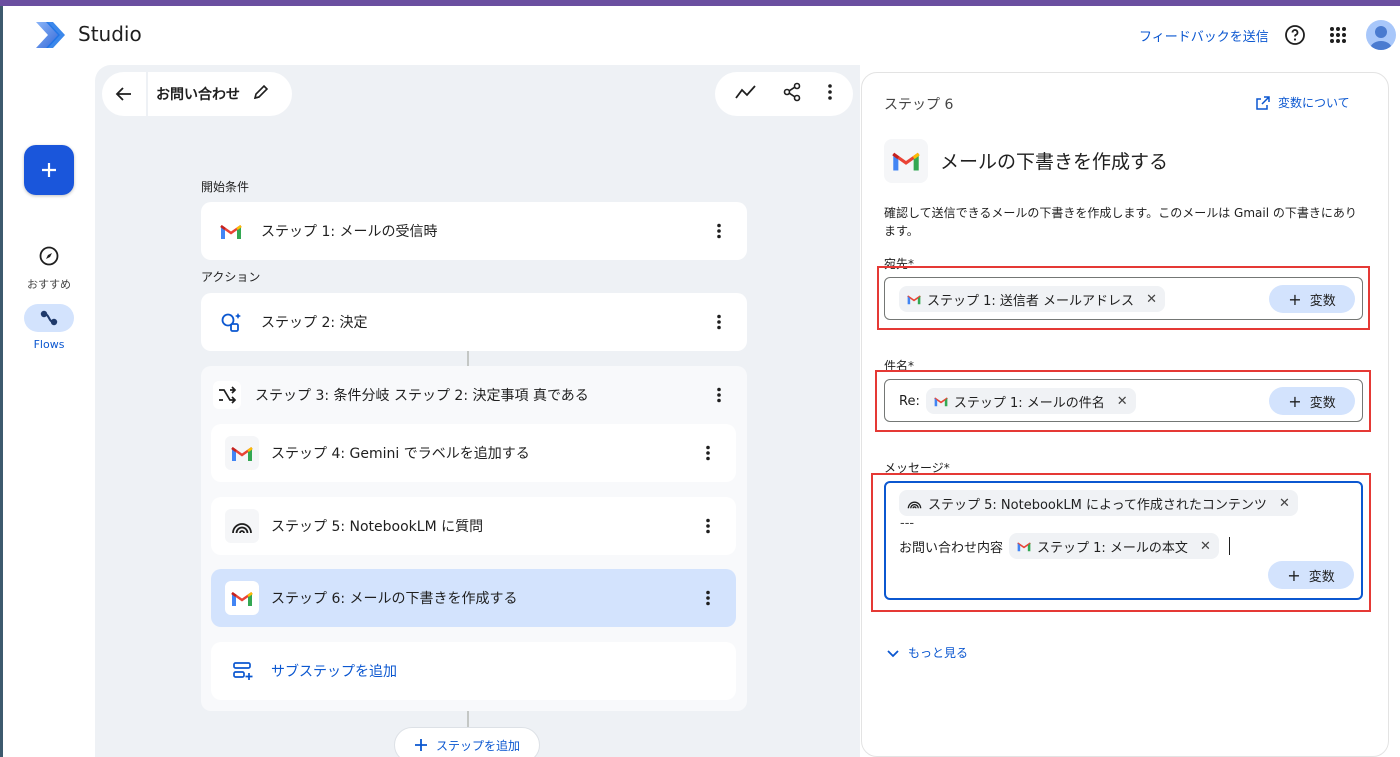 The width and height of the screenshot is (1400, 757). I want to click on variable-chip: ステップ 5: NotebookLM によって作成されたコンテンツ ✕, so click(1098, 503).